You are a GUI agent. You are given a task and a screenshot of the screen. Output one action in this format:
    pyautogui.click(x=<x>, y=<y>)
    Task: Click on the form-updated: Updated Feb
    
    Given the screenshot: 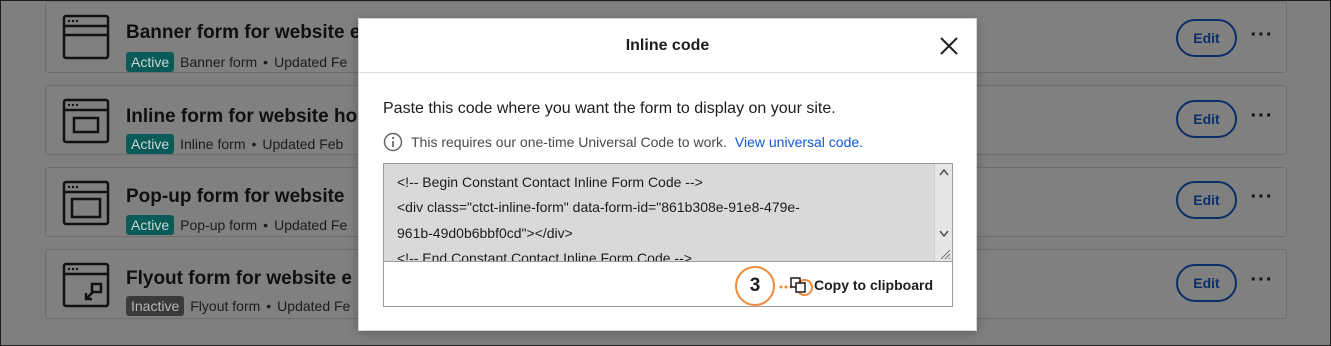 What is the action you would take?
    pyautogui.click(x=303, y=144)
    